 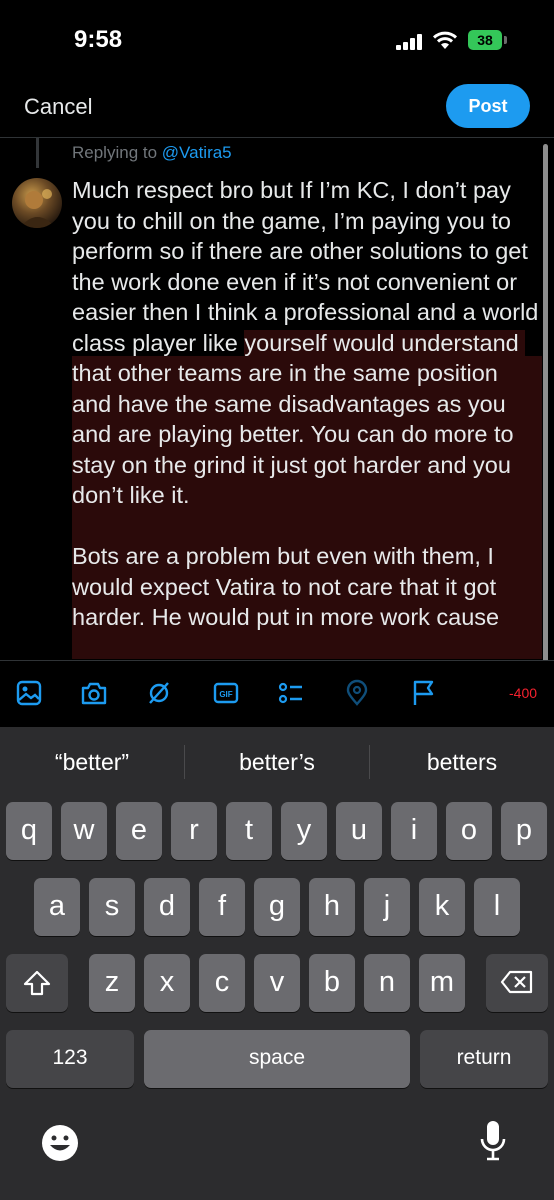 What do you see at coordinates (497, 907) in the screenshot?
I see `key-l: l` at bounding box center [497, 907].